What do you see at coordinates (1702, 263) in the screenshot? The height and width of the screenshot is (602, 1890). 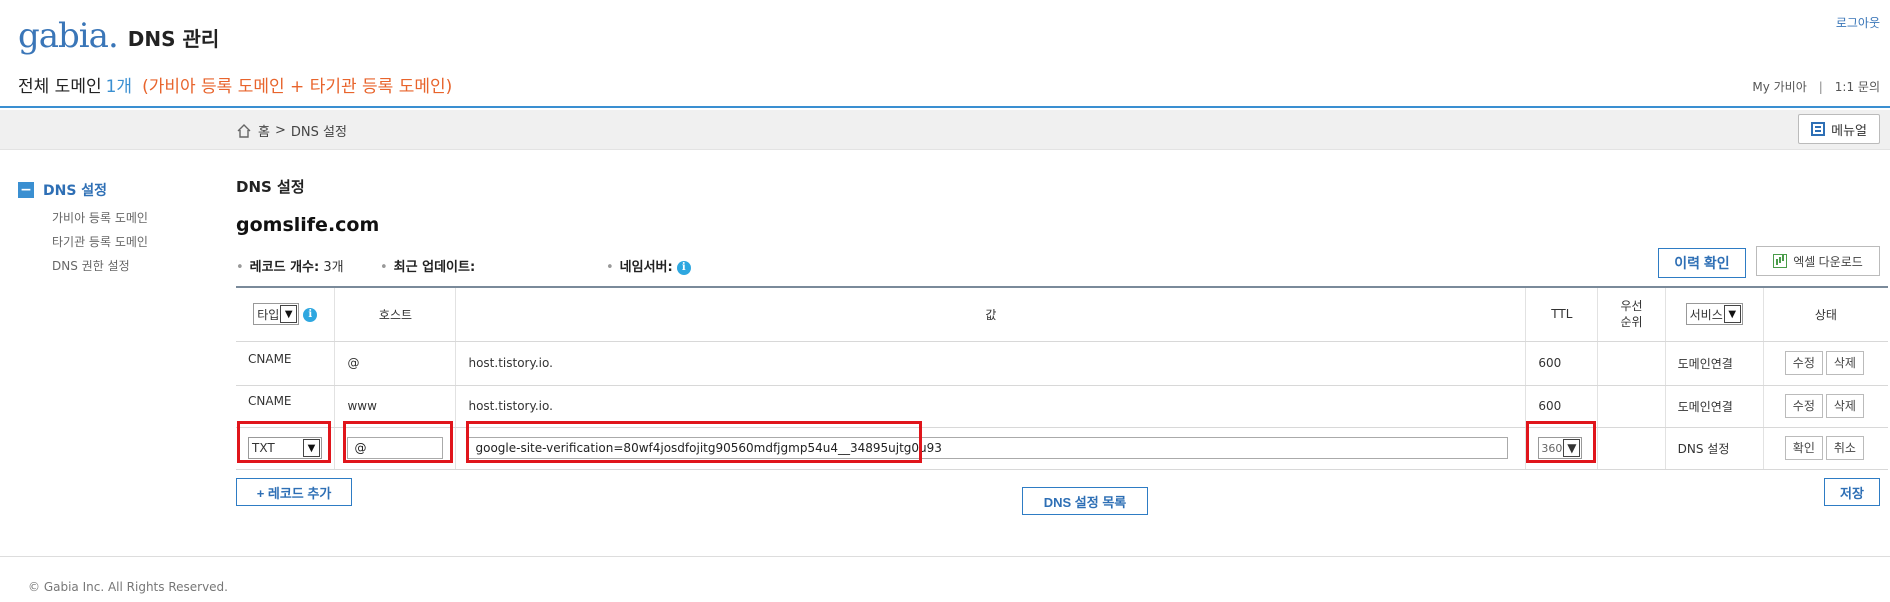 I see `history-button: 이력 확인` at bounding box center [1702, 263].